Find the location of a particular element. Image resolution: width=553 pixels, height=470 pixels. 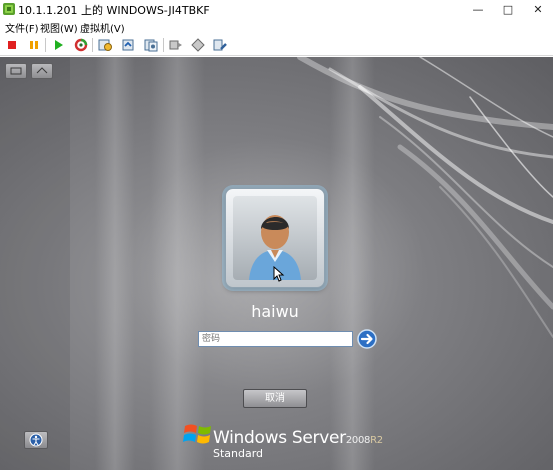

close-icon: ✕ is located at coordinates (538, 9).